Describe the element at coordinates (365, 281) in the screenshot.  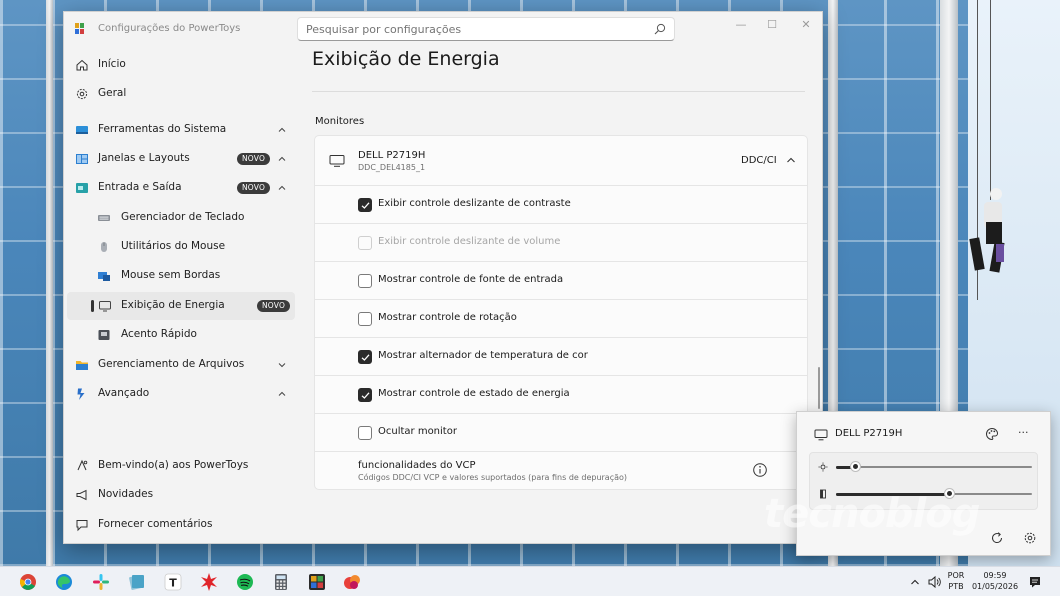
I see `input-source-checkbox` at that location.